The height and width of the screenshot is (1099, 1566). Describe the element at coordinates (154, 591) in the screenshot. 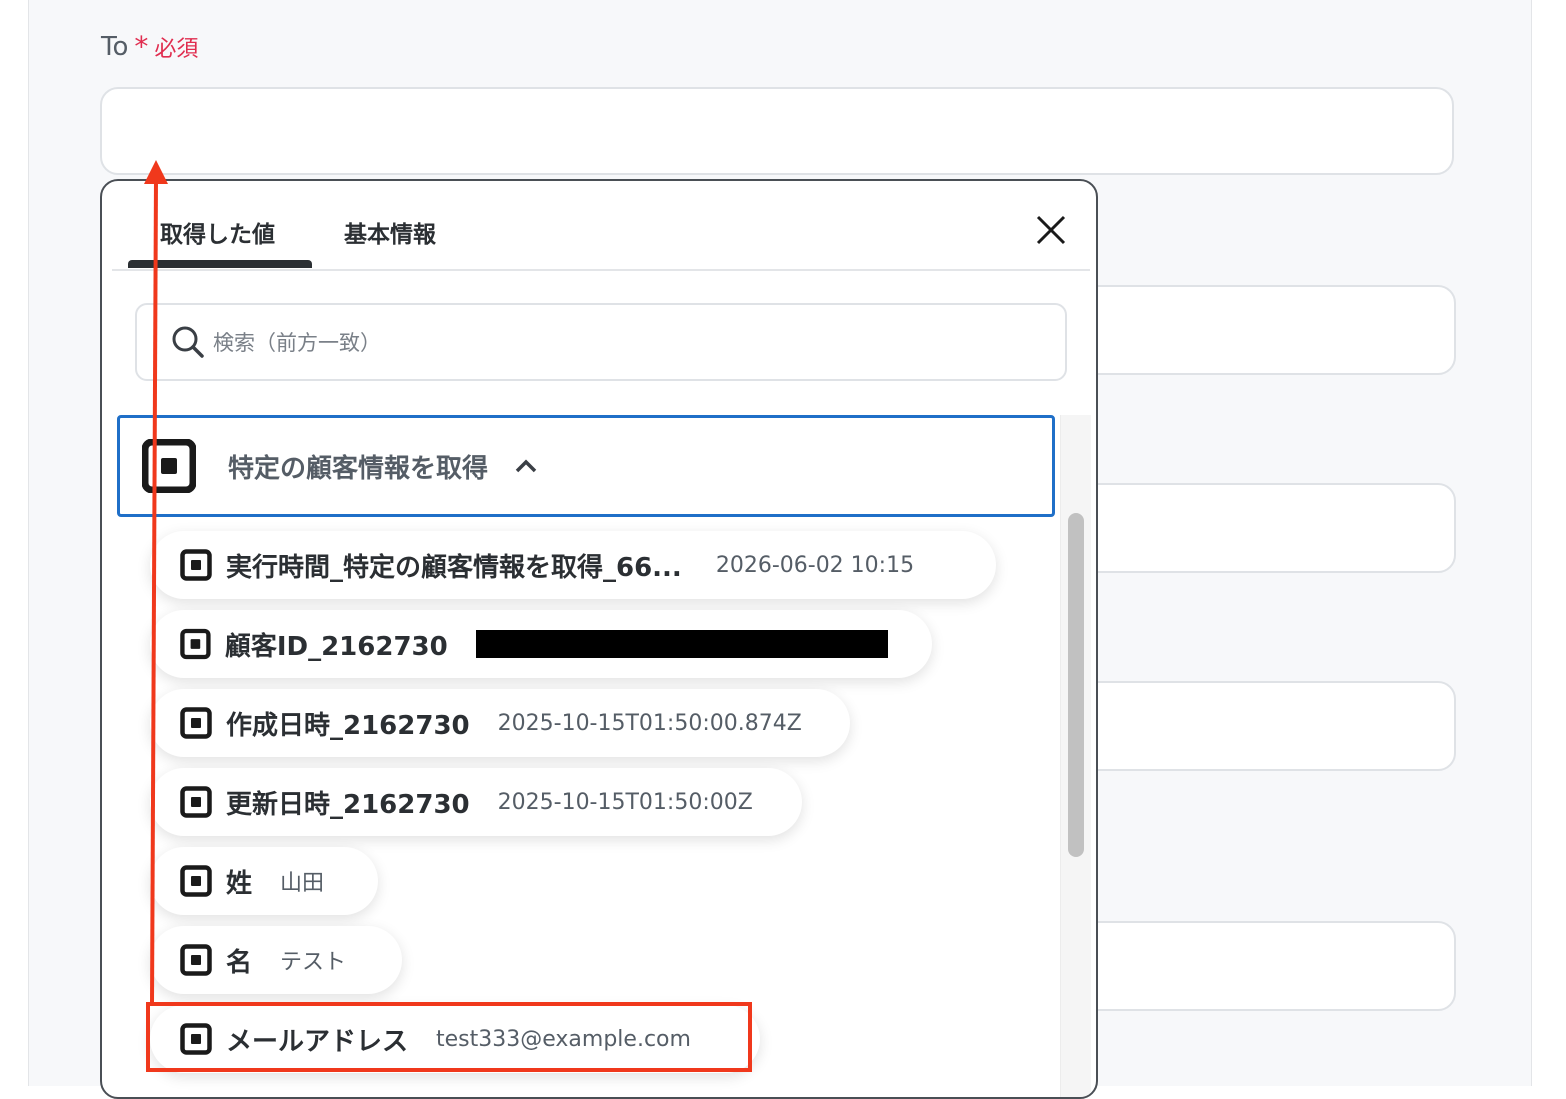

I see `annotation-arrow-line` at that location.